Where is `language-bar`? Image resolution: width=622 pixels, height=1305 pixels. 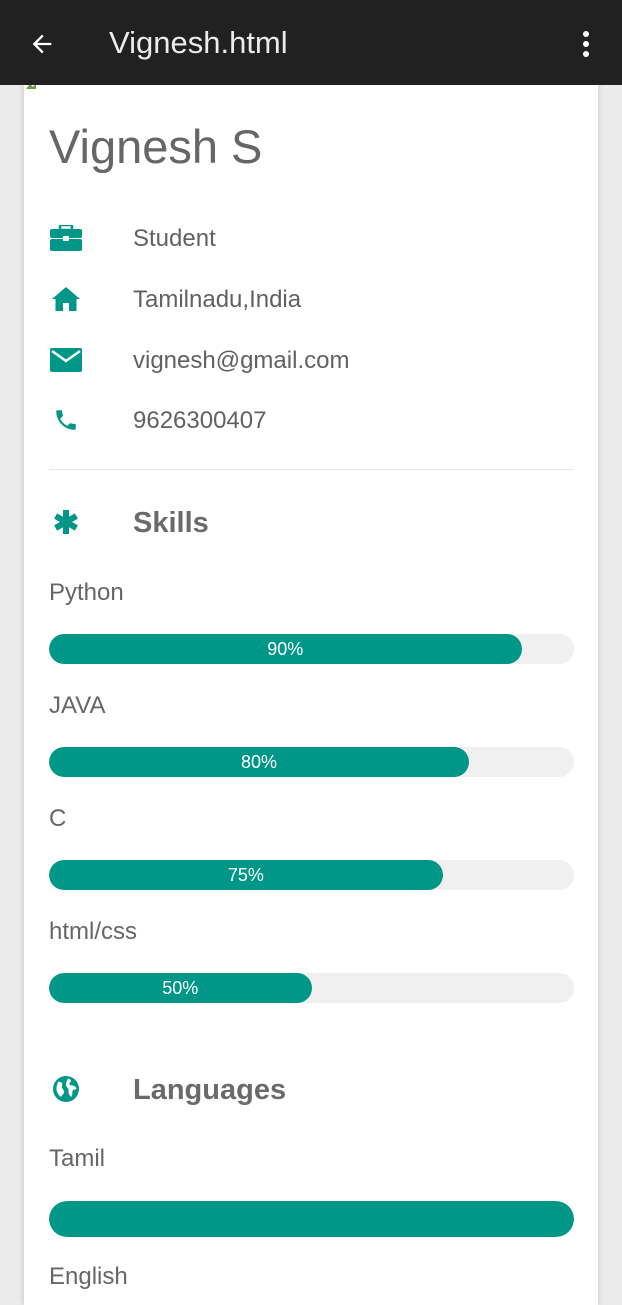
language-bar is located at coordinates (311, 1219).